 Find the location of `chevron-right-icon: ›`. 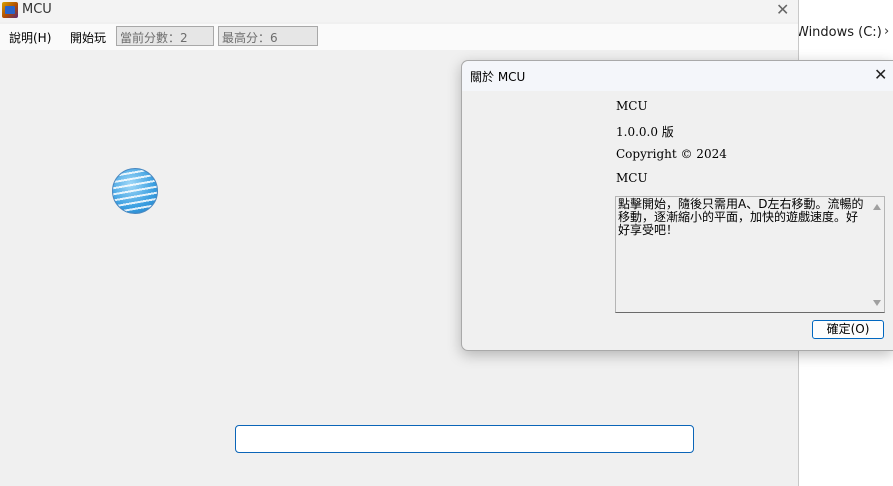

chevron-right-icon: › is located at coordinates (886, 31).